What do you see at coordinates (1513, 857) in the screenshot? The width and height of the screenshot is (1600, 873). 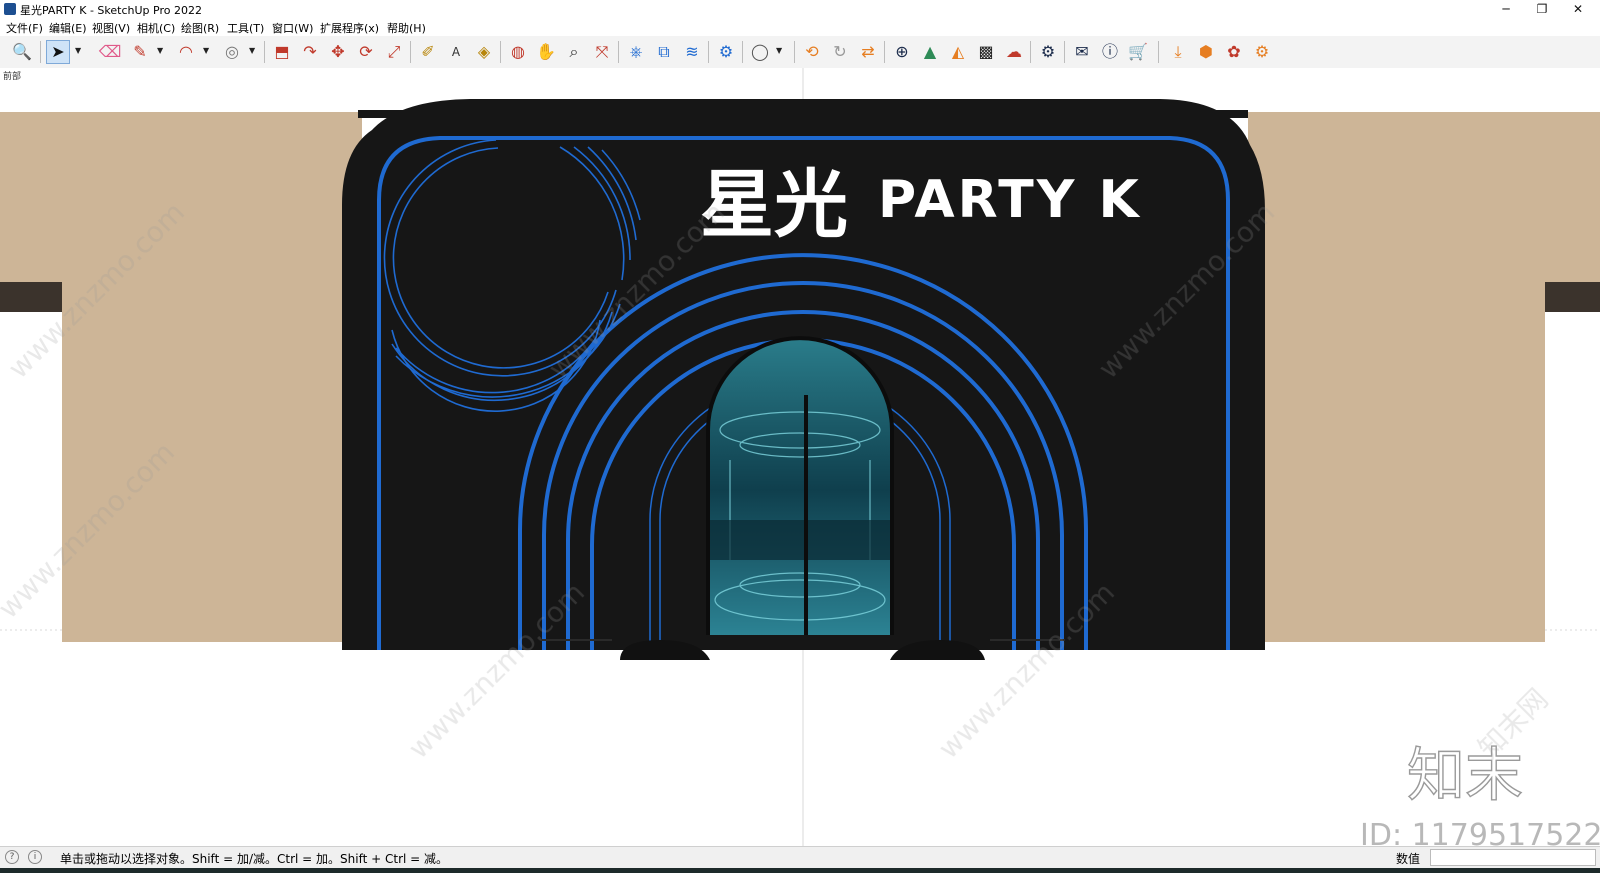 I see `measurements-input` at bounding box center [1513, 857].